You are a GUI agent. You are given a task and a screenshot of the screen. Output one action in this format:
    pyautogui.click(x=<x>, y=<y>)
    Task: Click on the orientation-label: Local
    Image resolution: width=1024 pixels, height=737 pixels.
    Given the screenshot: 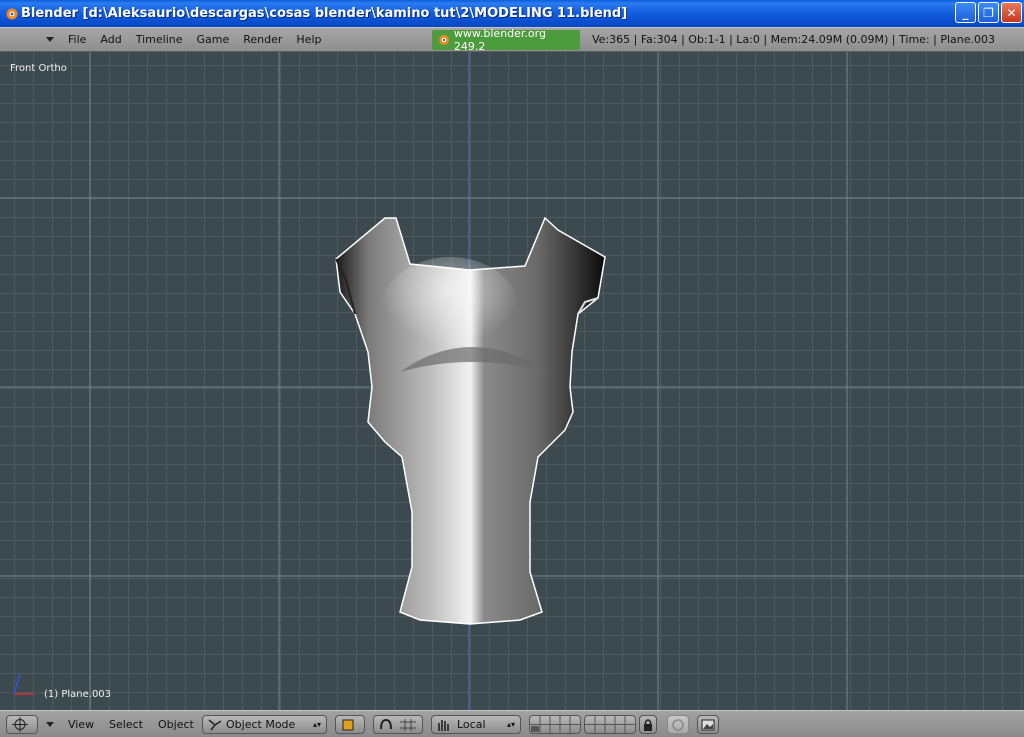 What is the action you would take?
    pyautogui.click(x=471, y=724)
    